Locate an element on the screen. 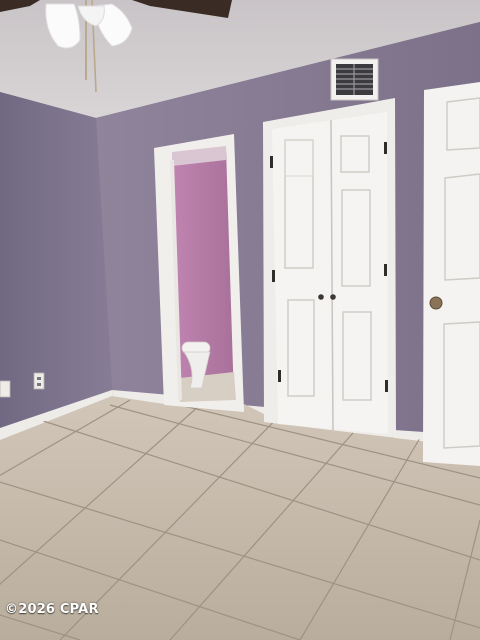 The width and height of the screenshot is (480, 640). entry-door-knob is located at coordinates (436, 303).